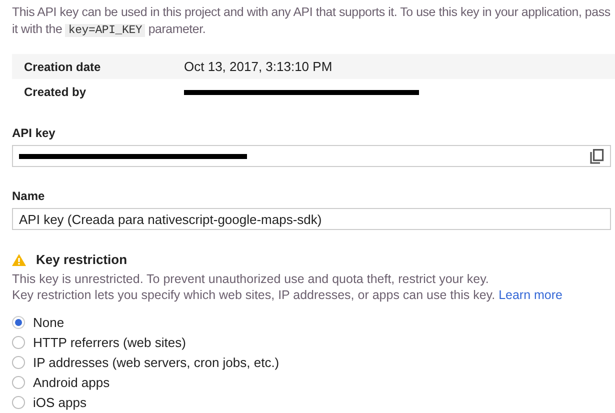  Describe the element at coordinates (109, 342) in the screenshot. I see `option-label: HTTP referrers (web sites)` at that location.